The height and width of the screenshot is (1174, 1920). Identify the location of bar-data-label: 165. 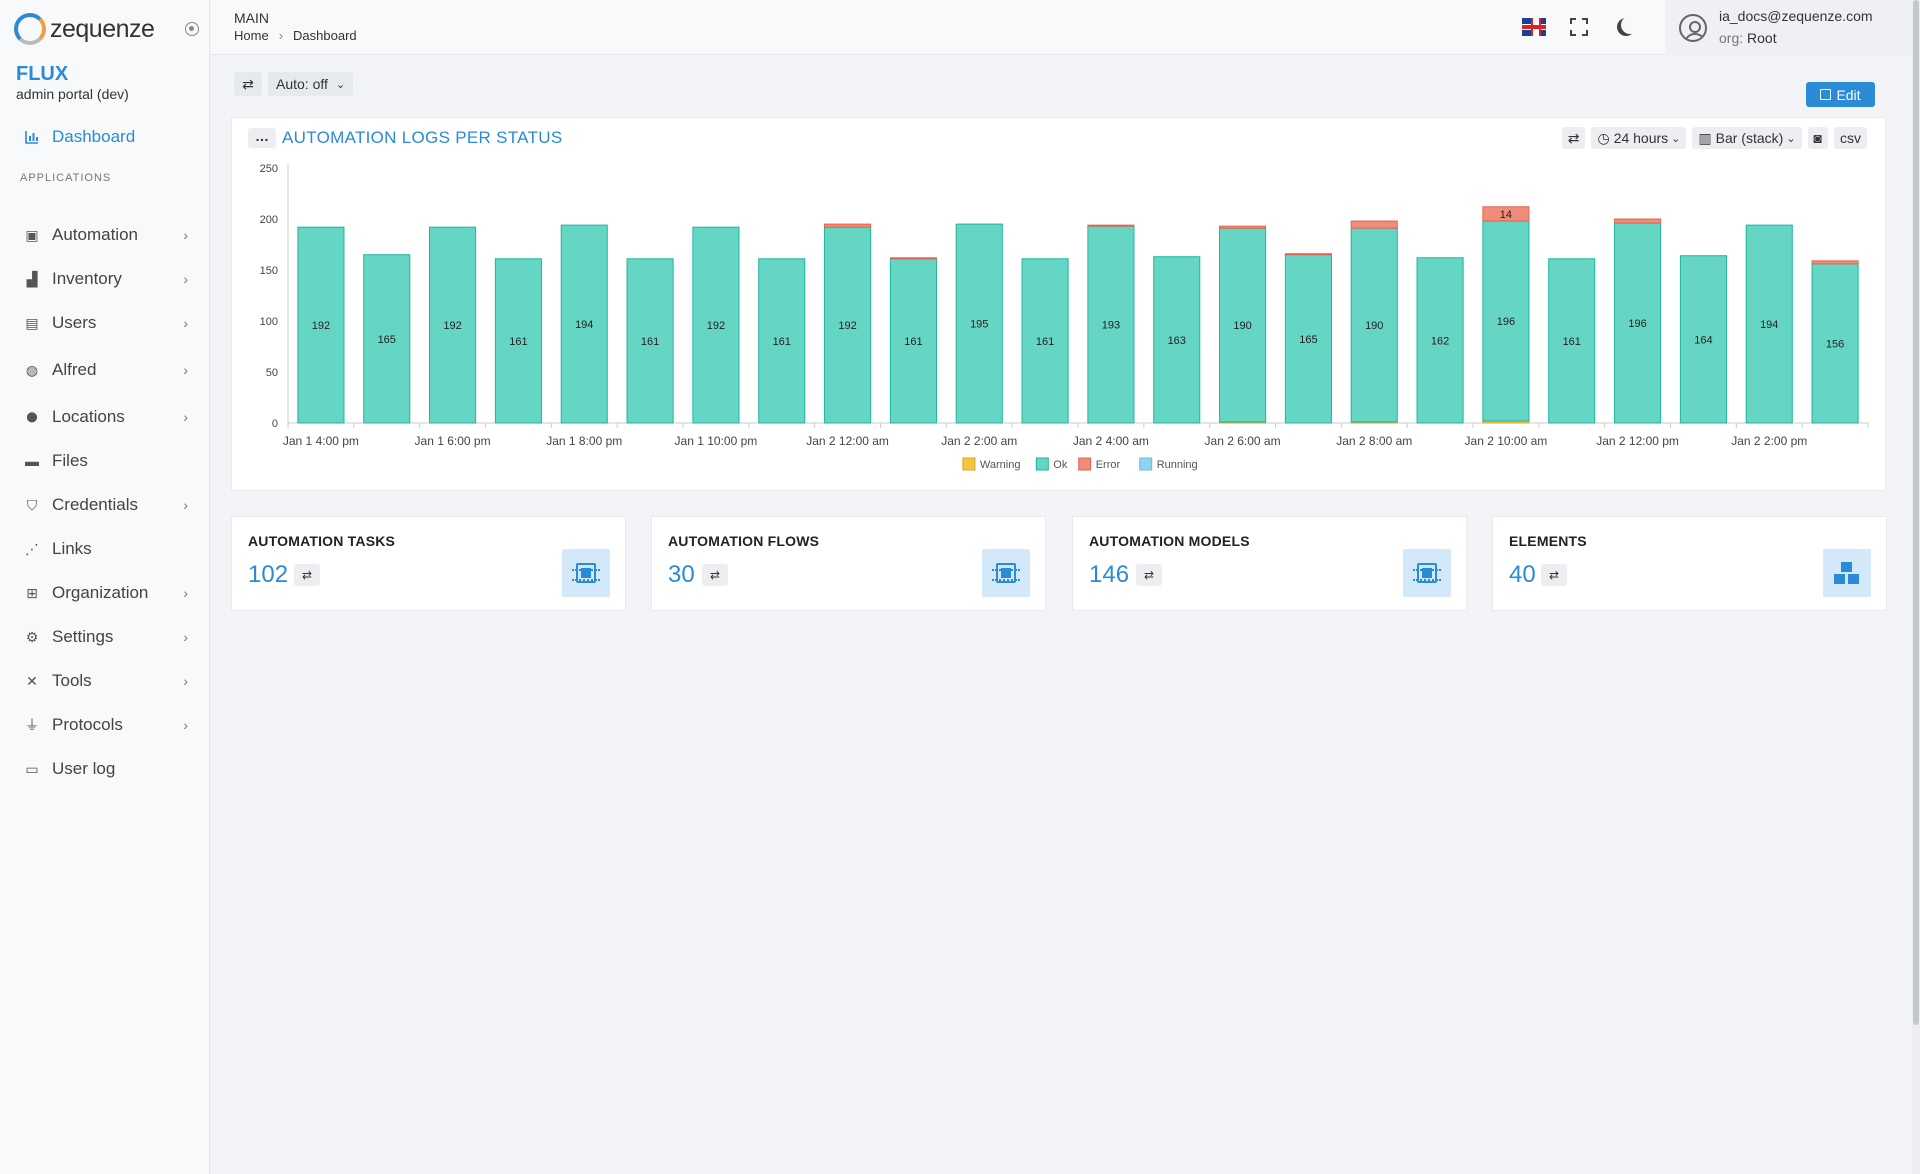
(387, 340).